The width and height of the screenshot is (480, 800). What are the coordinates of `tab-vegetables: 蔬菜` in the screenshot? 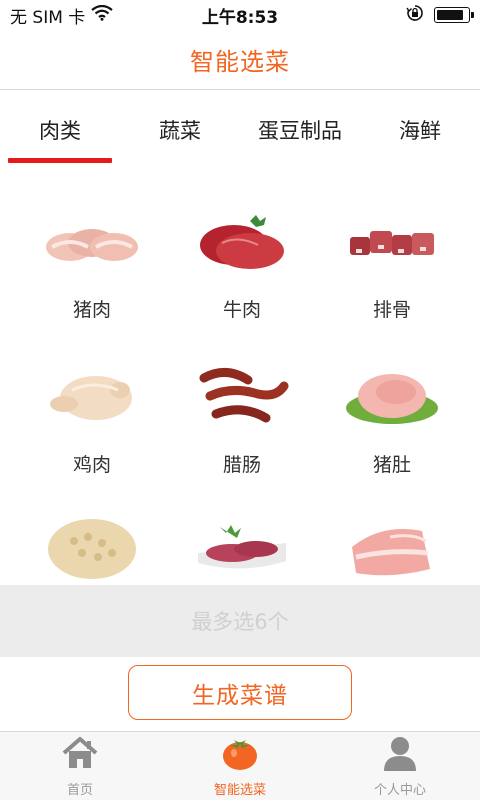 It's located at (180, 128).